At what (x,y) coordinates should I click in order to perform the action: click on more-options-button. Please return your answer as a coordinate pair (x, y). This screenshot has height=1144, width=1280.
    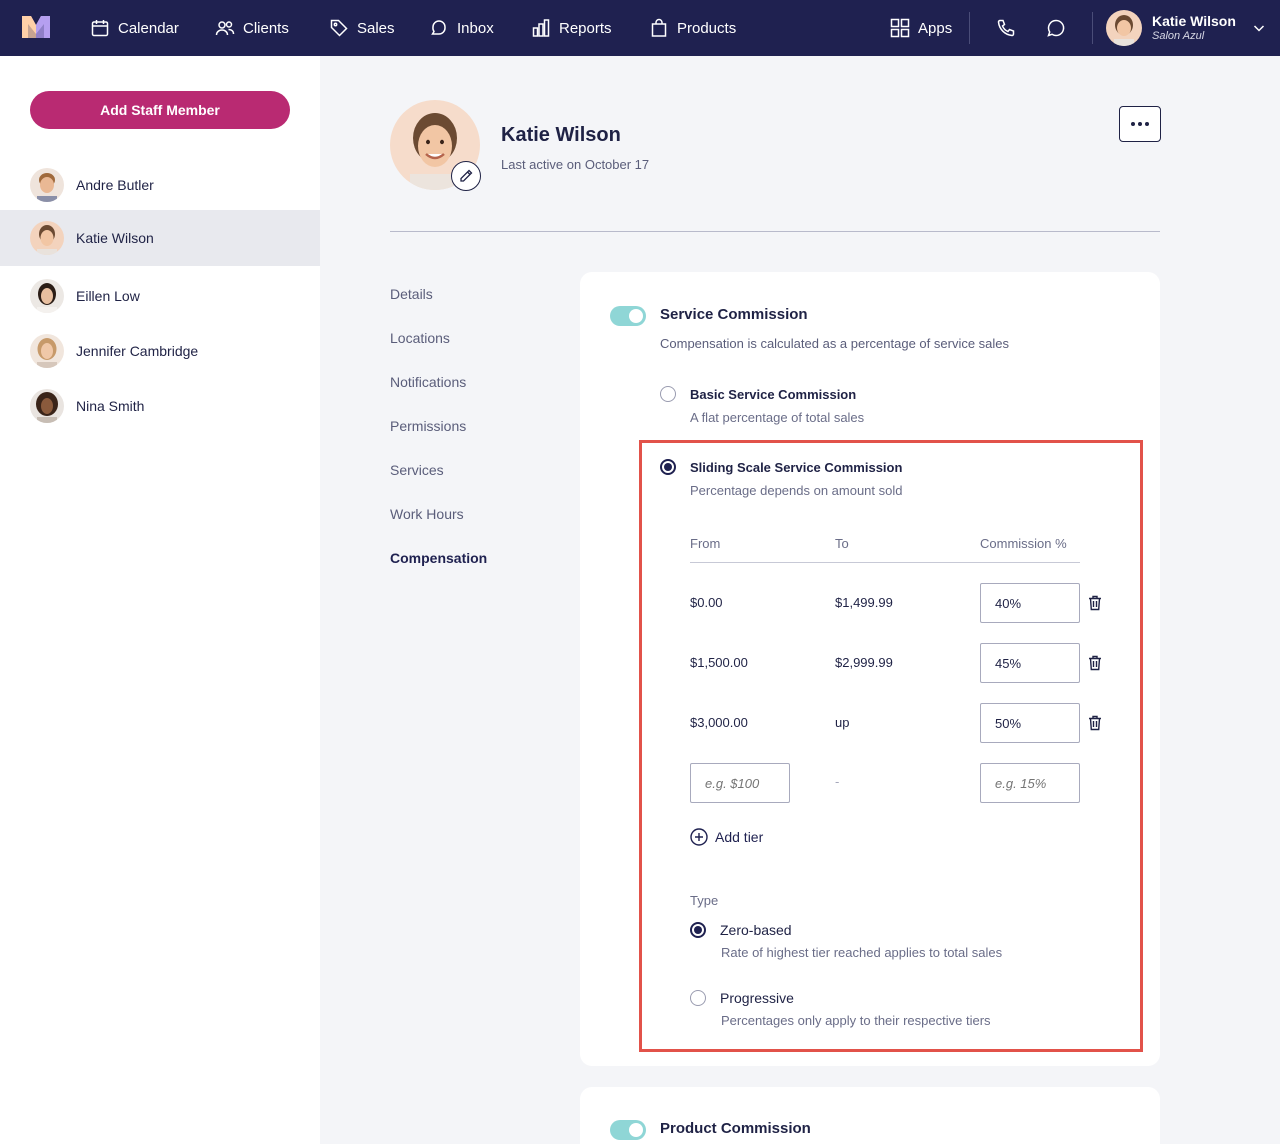
    Looking at the image, I should click on (1140, 124).